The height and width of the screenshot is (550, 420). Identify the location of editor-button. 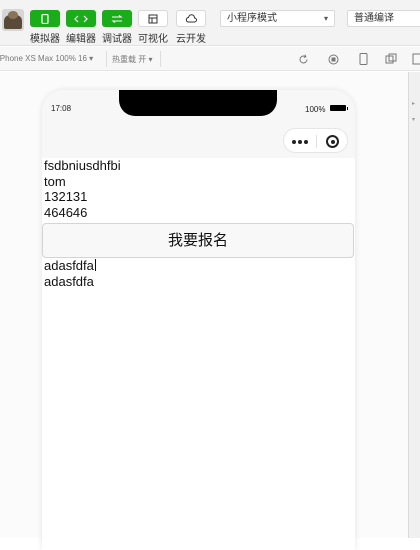
(81, 18).